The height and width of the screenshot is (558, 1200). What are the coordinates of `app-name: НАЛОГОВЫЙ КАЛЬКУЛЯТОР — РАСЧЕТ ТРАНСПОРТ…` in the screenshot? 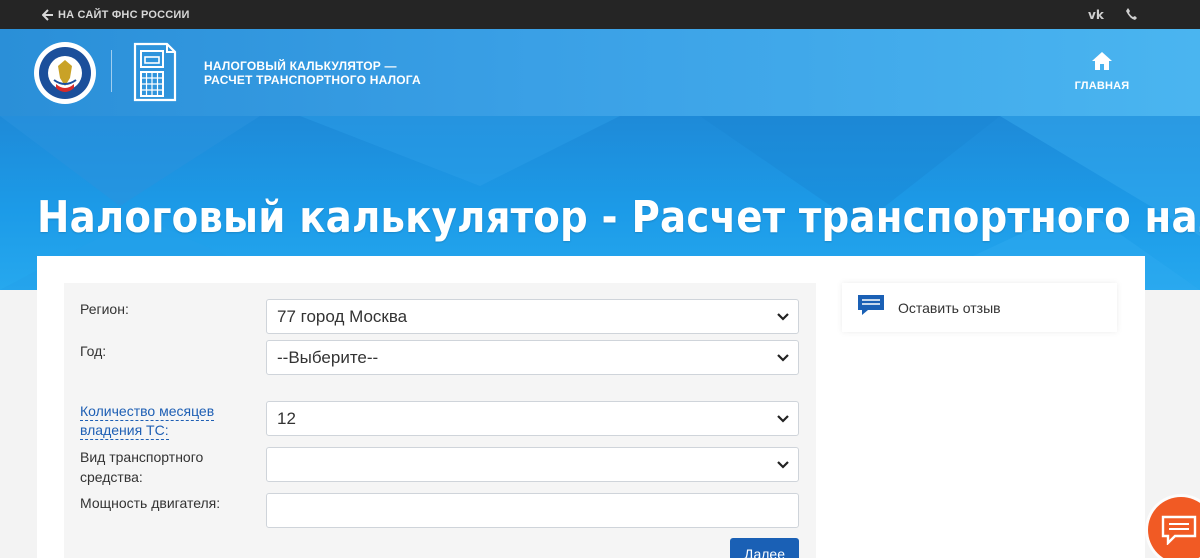 It's located at (312, 73).